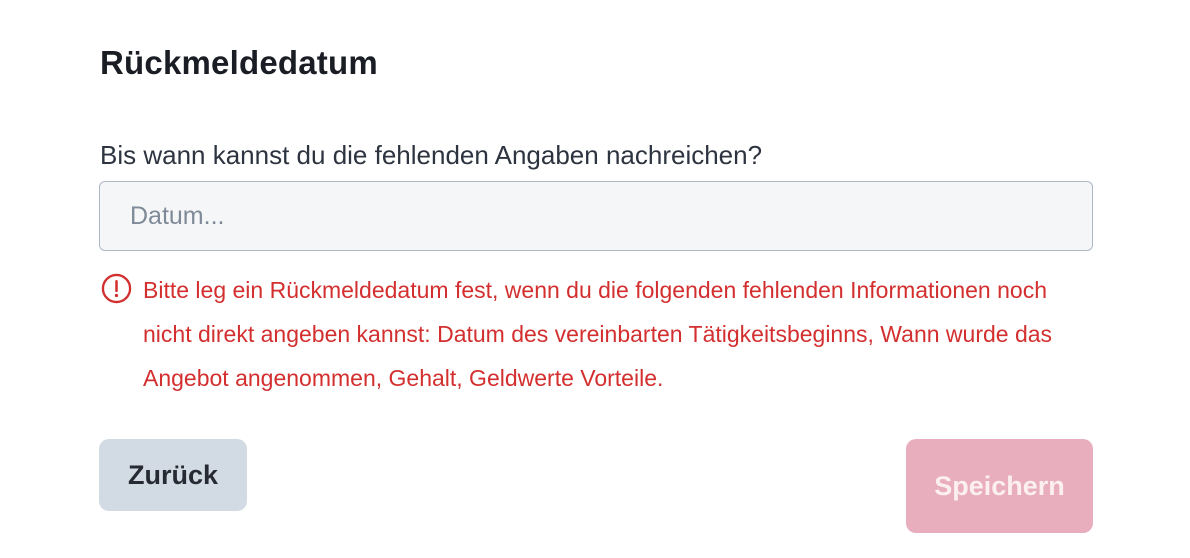 The width and height of the screenshot is (1190, 558). I want to click on back-button: Zurück, so click(173, 475).